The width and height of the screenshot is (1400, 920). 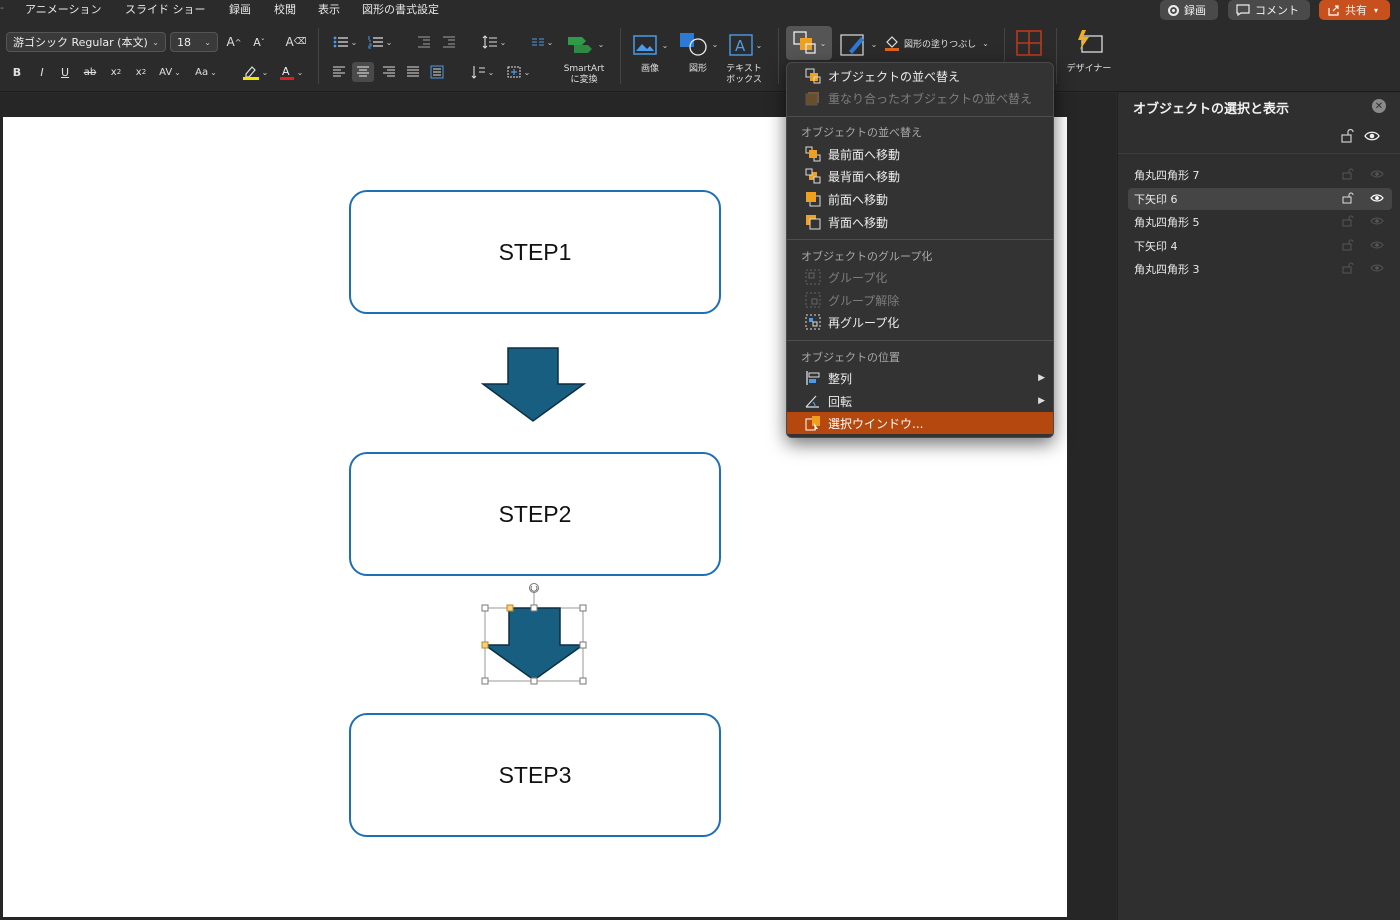 What do you see at coordinates (65, 72) in the screenshot?
I see `underline-icon: U` at bounding box center [65, 72].